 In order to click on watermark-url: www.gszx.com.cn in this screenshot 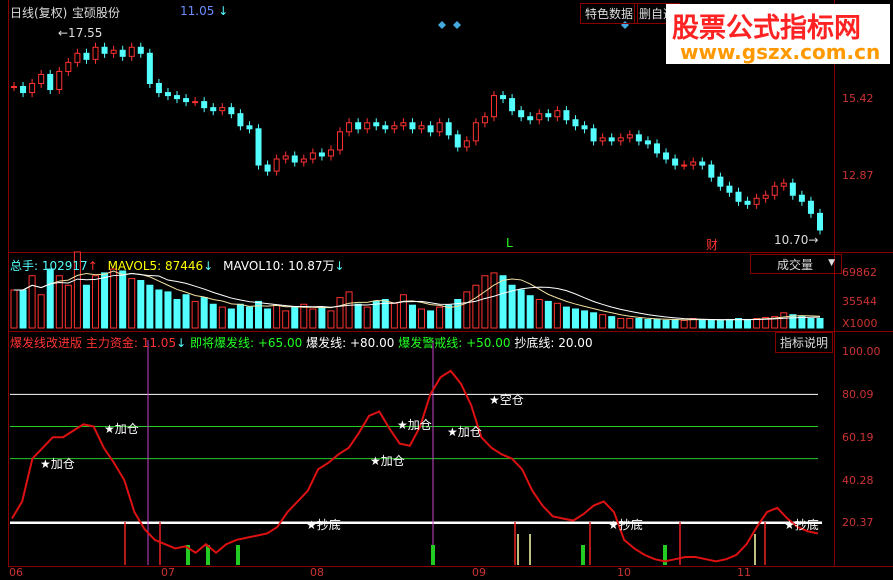, I will do `click(780, 52)`.